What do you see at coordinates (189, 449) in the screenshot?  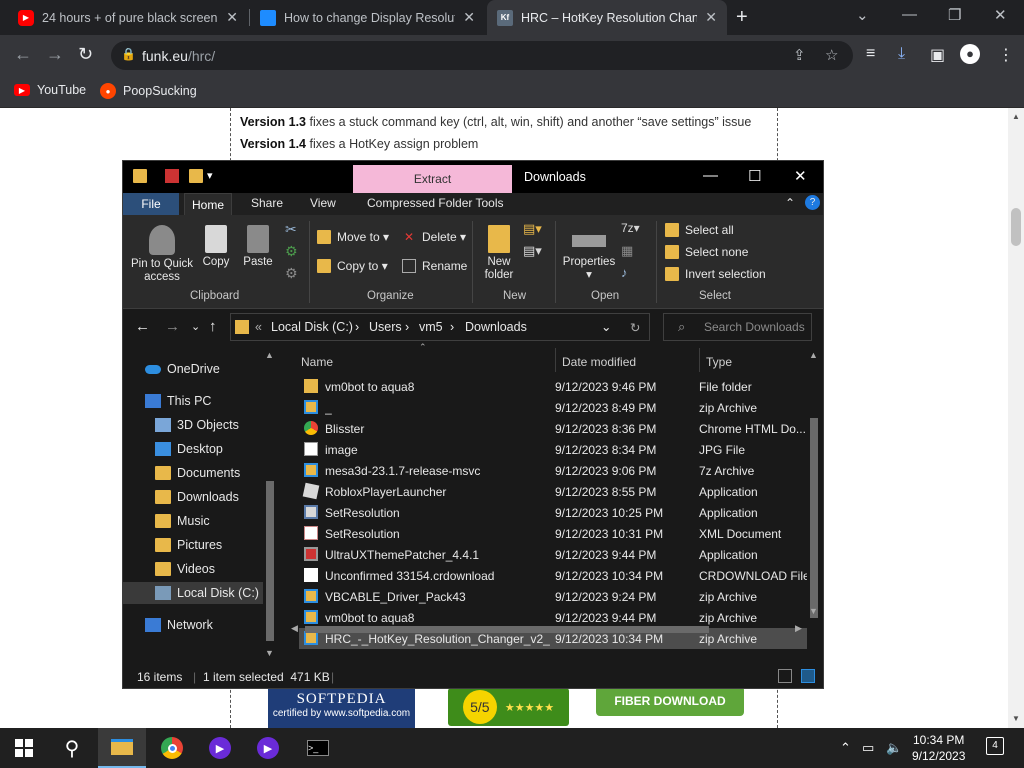 I see `nav-desktop: Desktop` at bounding box center [189, 449].